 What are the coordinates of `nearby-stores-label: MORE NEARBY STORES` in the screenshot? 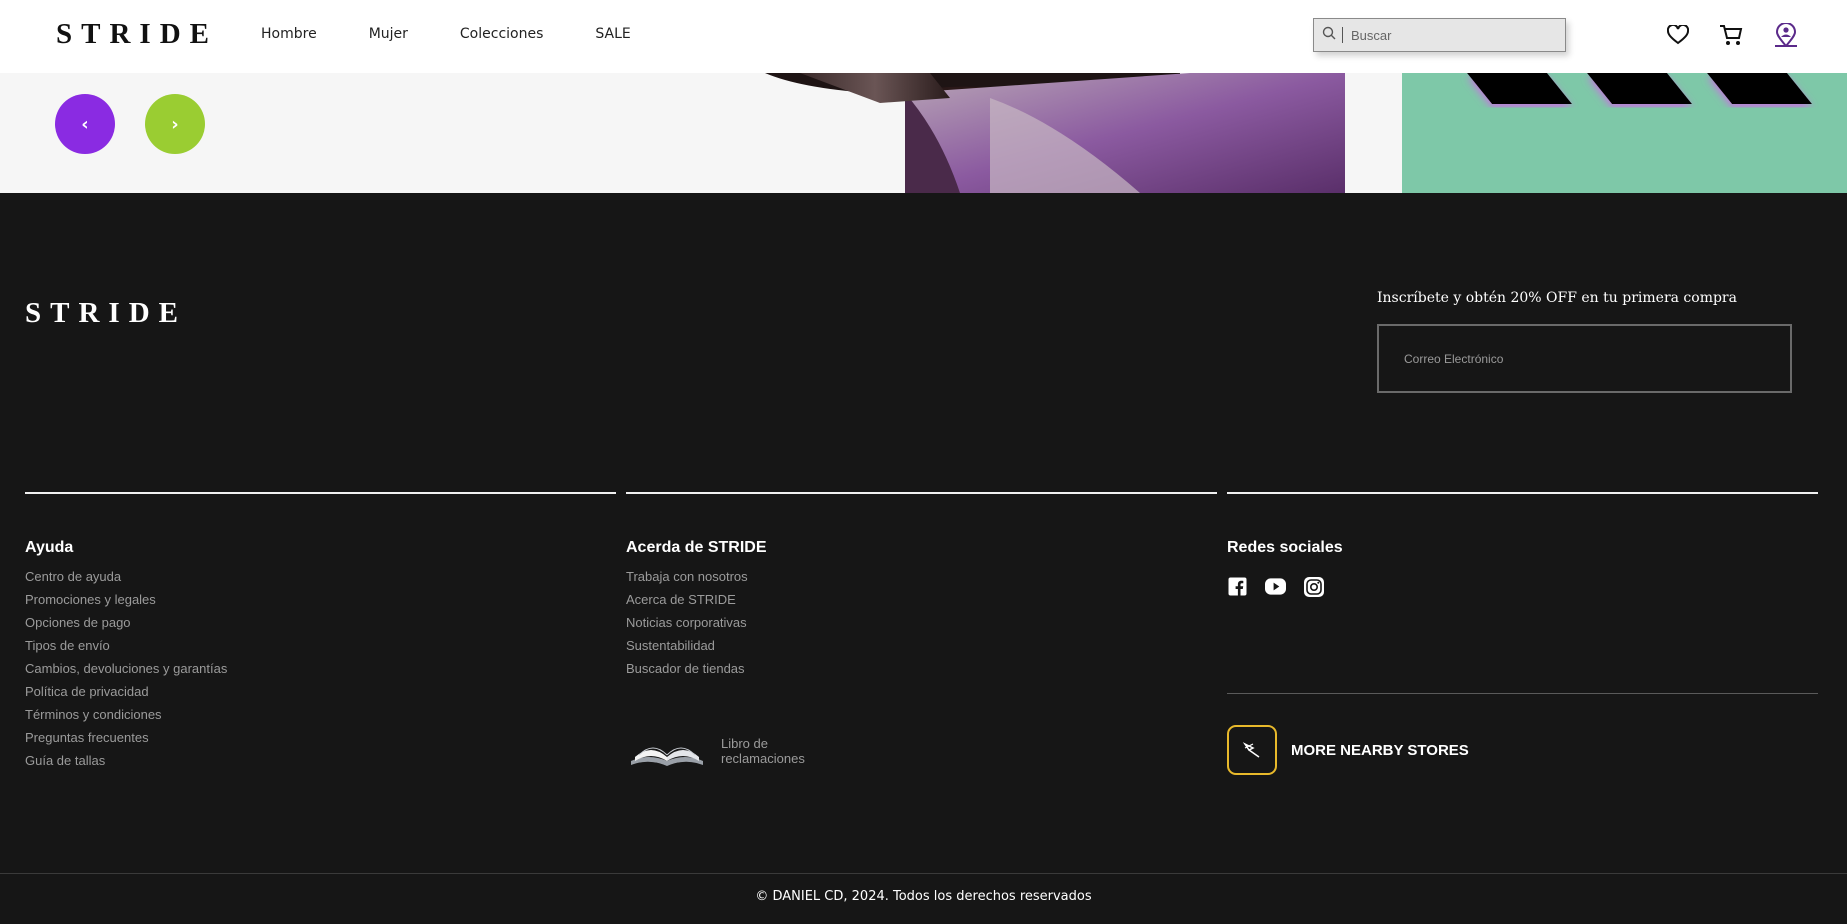 It's located at (1380, 750).